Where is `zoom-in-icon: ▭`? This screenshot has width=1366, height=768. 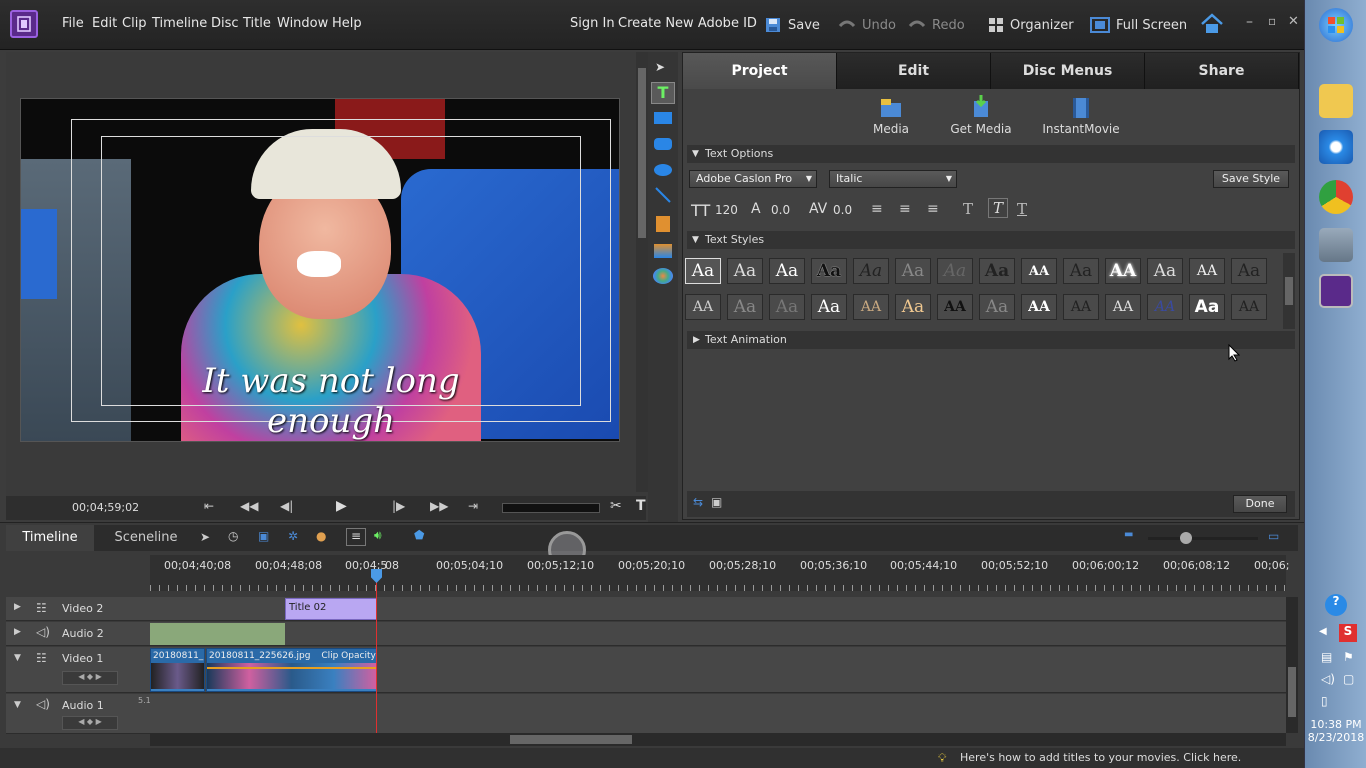 zoom-in-icon: ▭ is located at coordinates (1273, 536).